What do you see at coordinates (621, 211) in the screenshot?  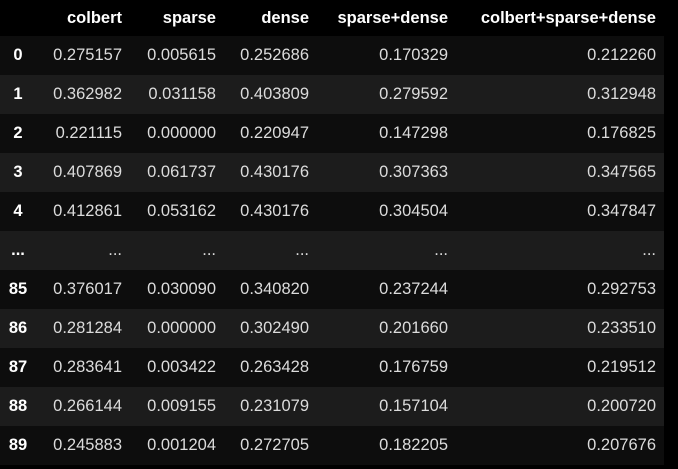 I see `cell-colbert-sparse-dense: 0.347847` at bounding box center [621, 211].